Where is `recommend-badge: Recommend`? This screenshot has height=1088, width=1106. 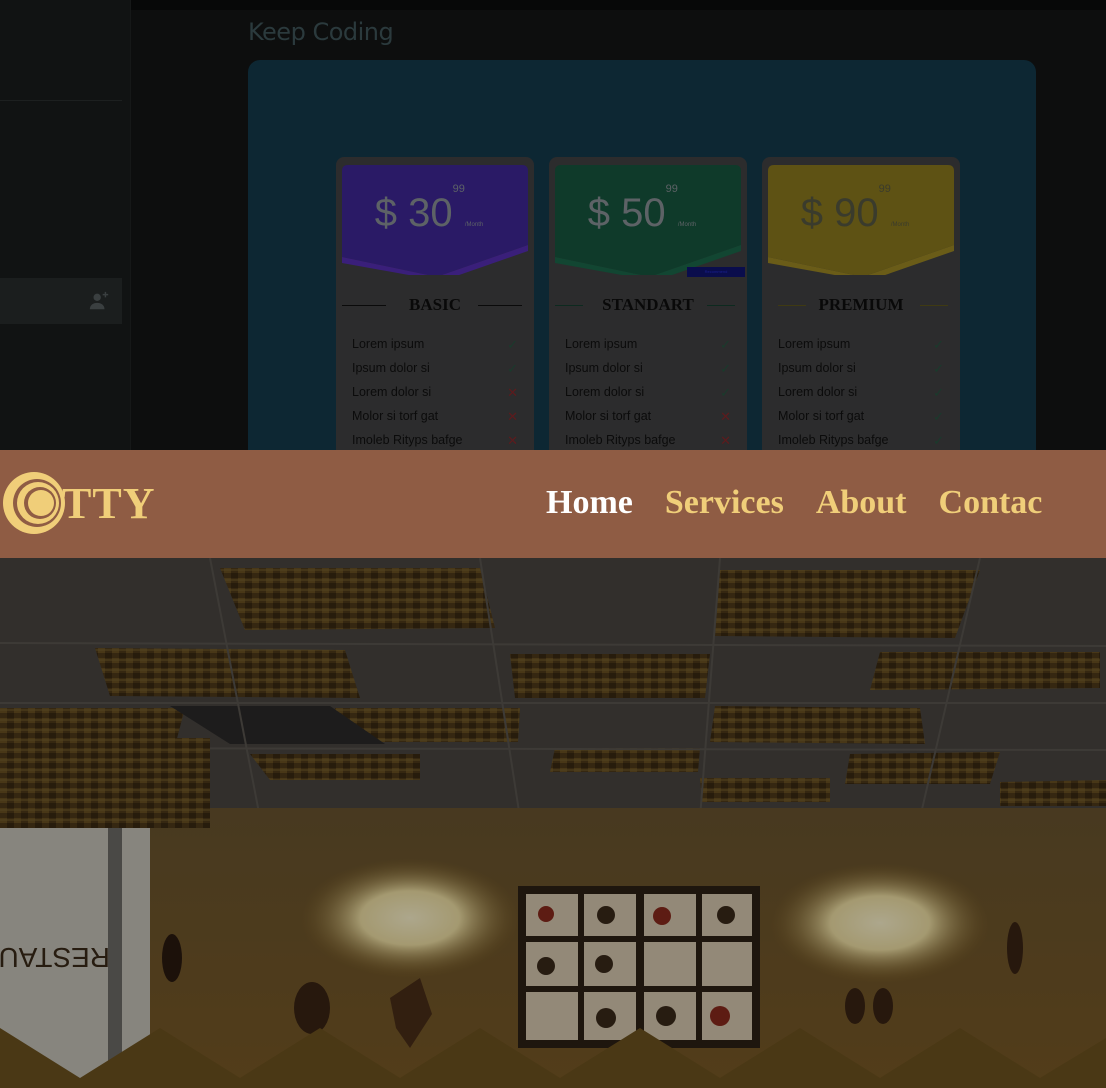 recommend-badge: Recommend is located at coordinates (716, 272).